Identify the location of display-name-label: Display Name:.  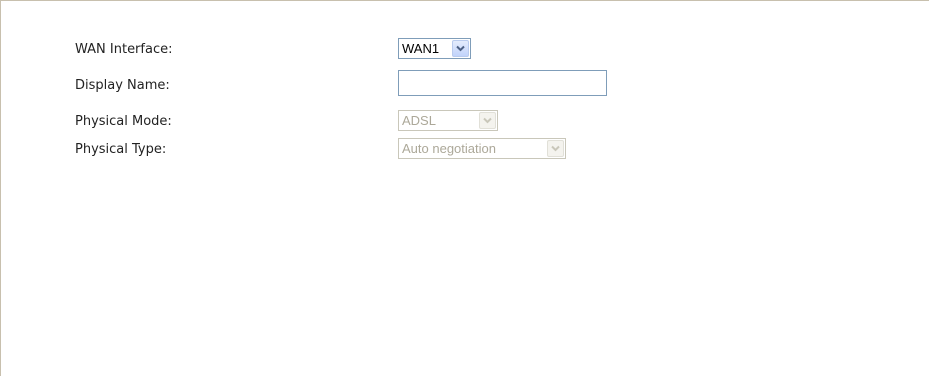
(122, 85).